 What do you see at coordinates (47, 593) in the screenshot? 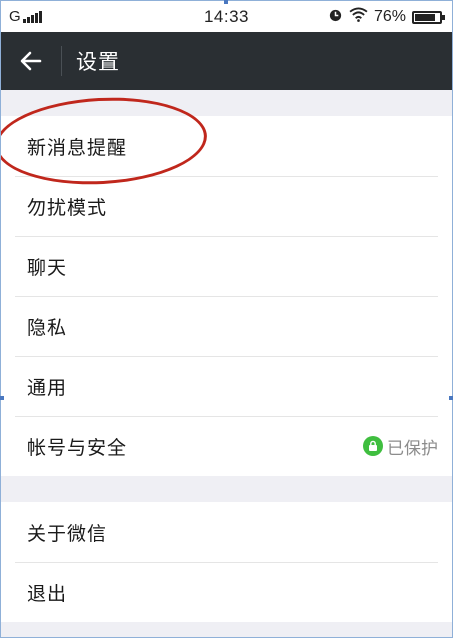
I see `settings-item-label: 退出` at bounding box center [47, 593].